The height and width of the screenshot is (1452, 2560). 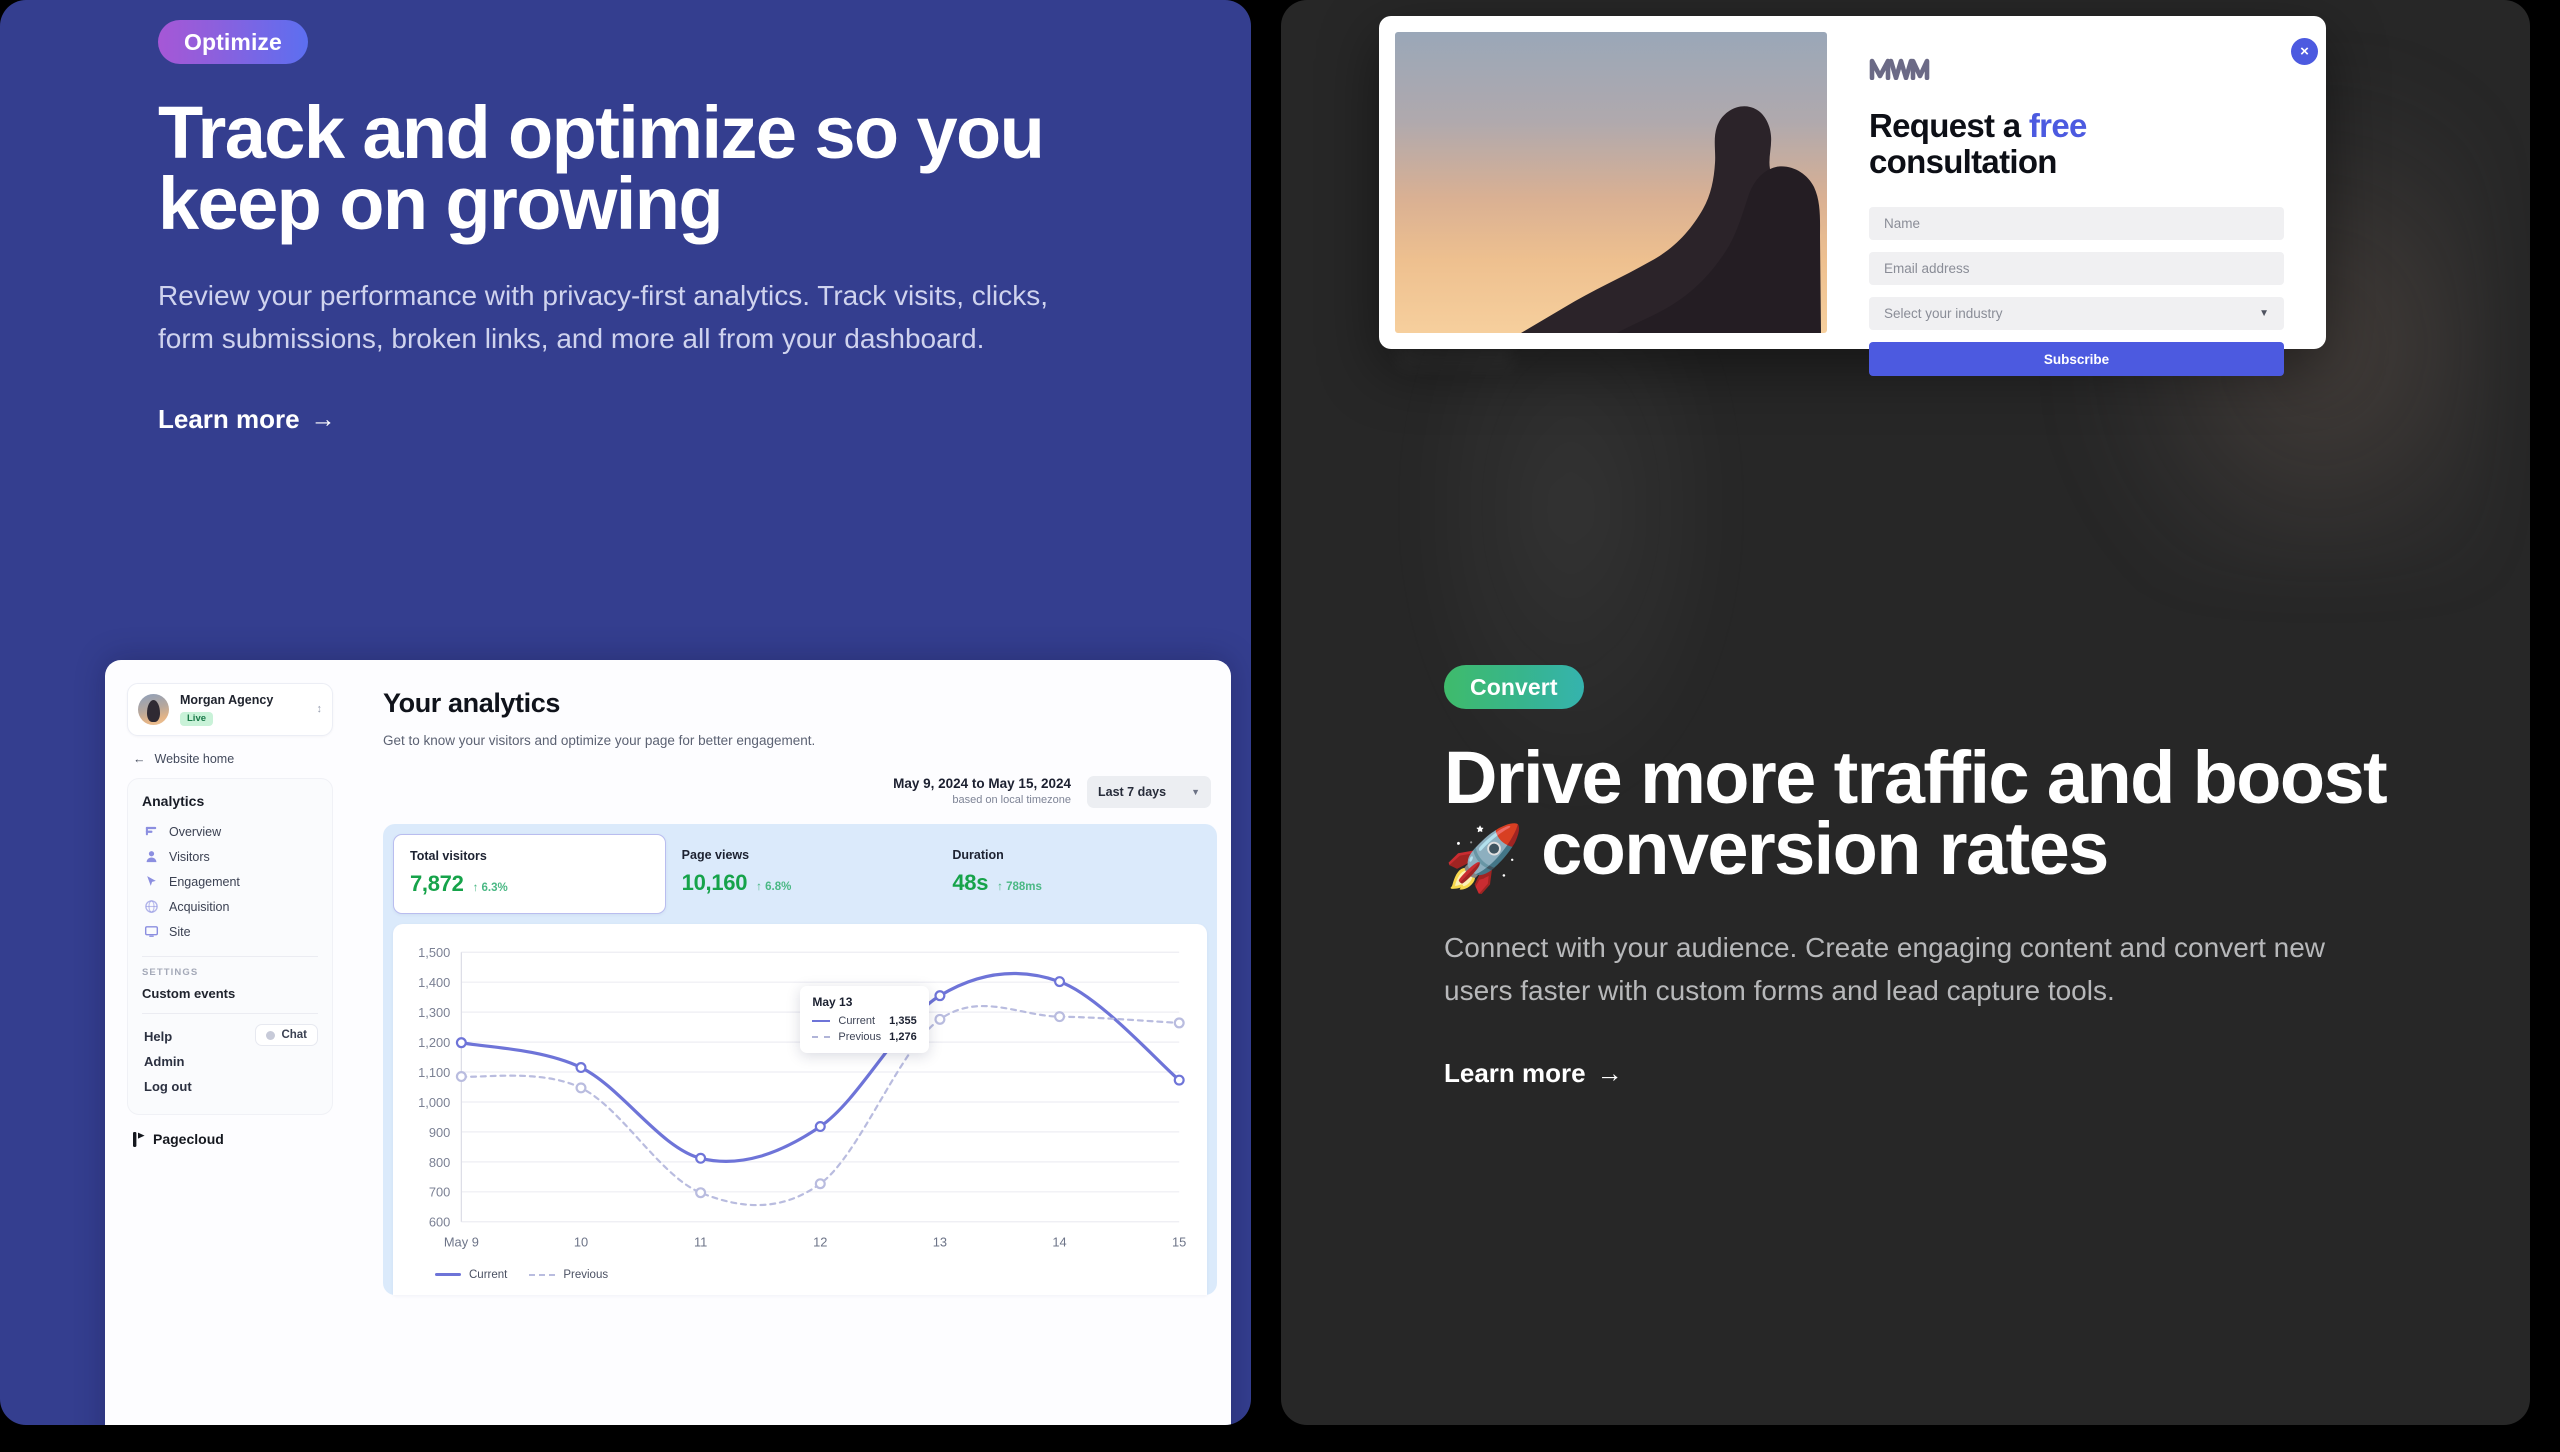 What do you see at coordinates (437, 883) in the screenshot?
I see `stat-value: 7,872` at bounding box center [437, 883].